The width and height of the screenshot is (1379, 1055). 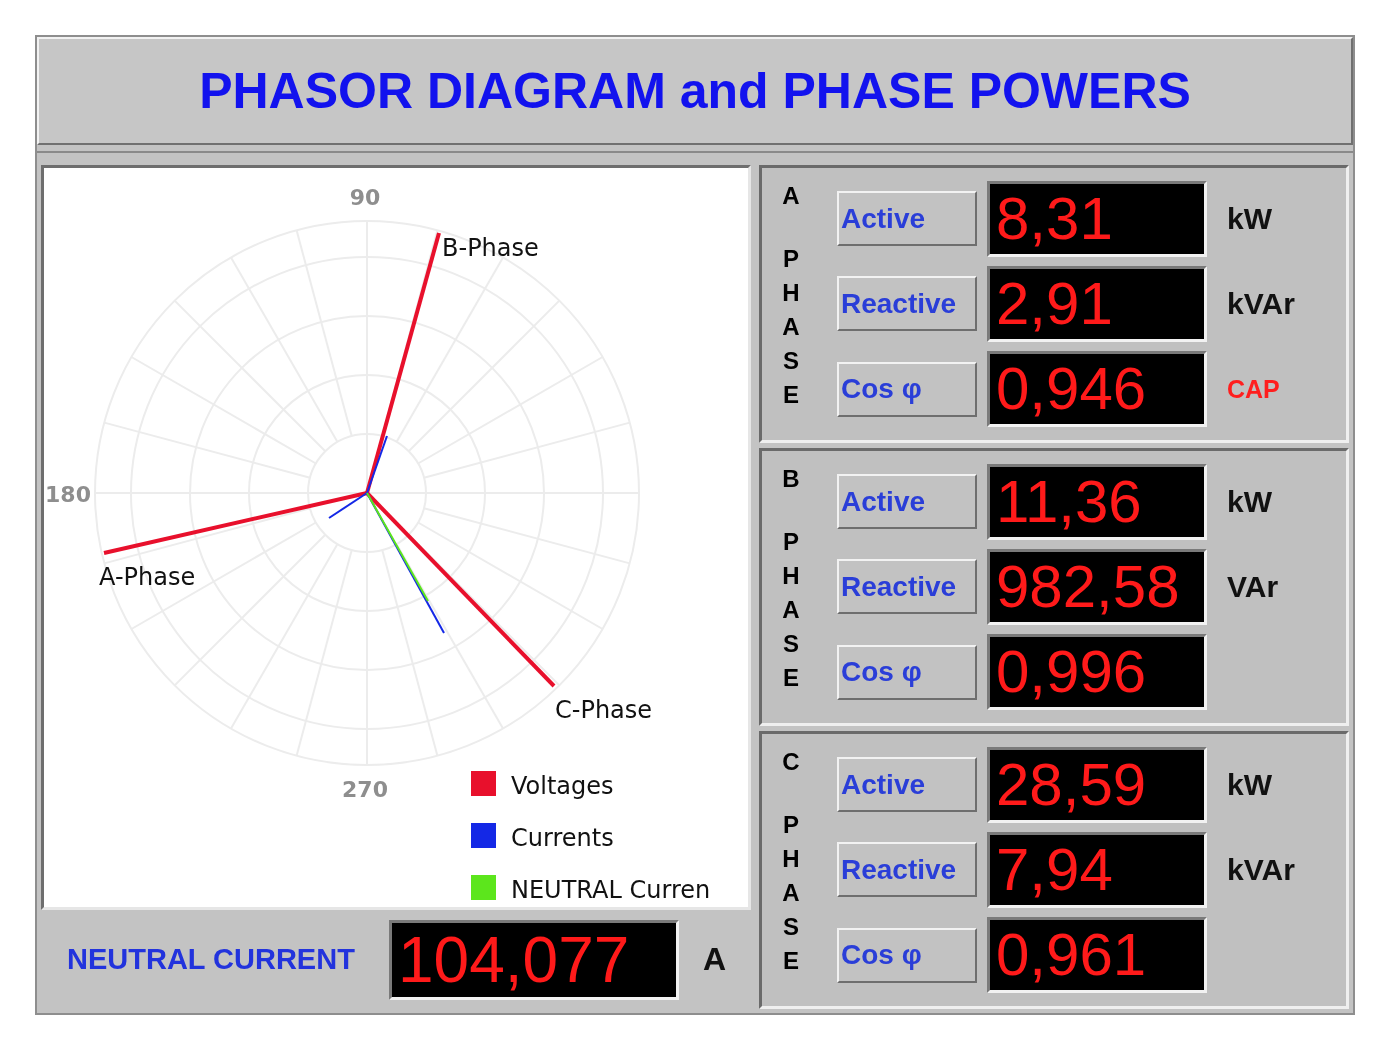 What do you see at coordinates (562, 838) in the screenshot?
I see `legend-label: Currents` at bounding box center [562, 838].